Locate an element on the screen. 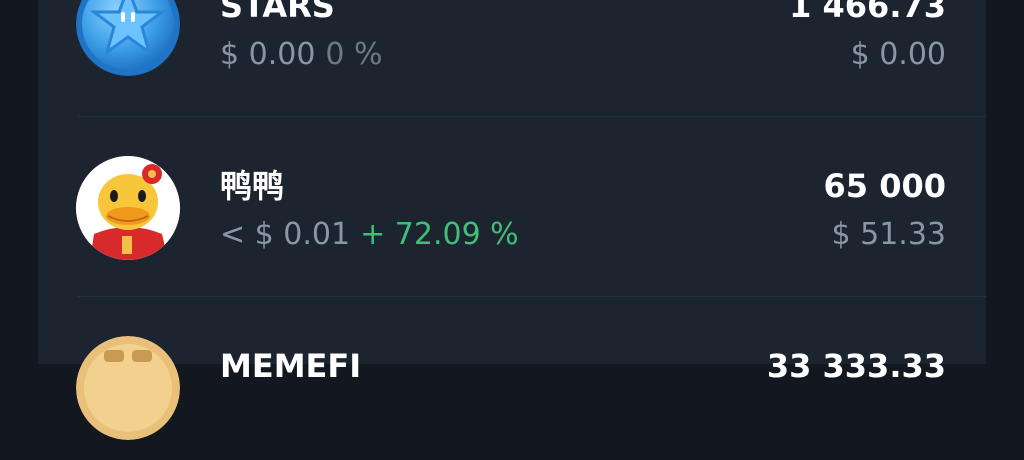 This screenshot has height=460, width=1024. duck-avatar-icon is located at coordinates (128, 208).